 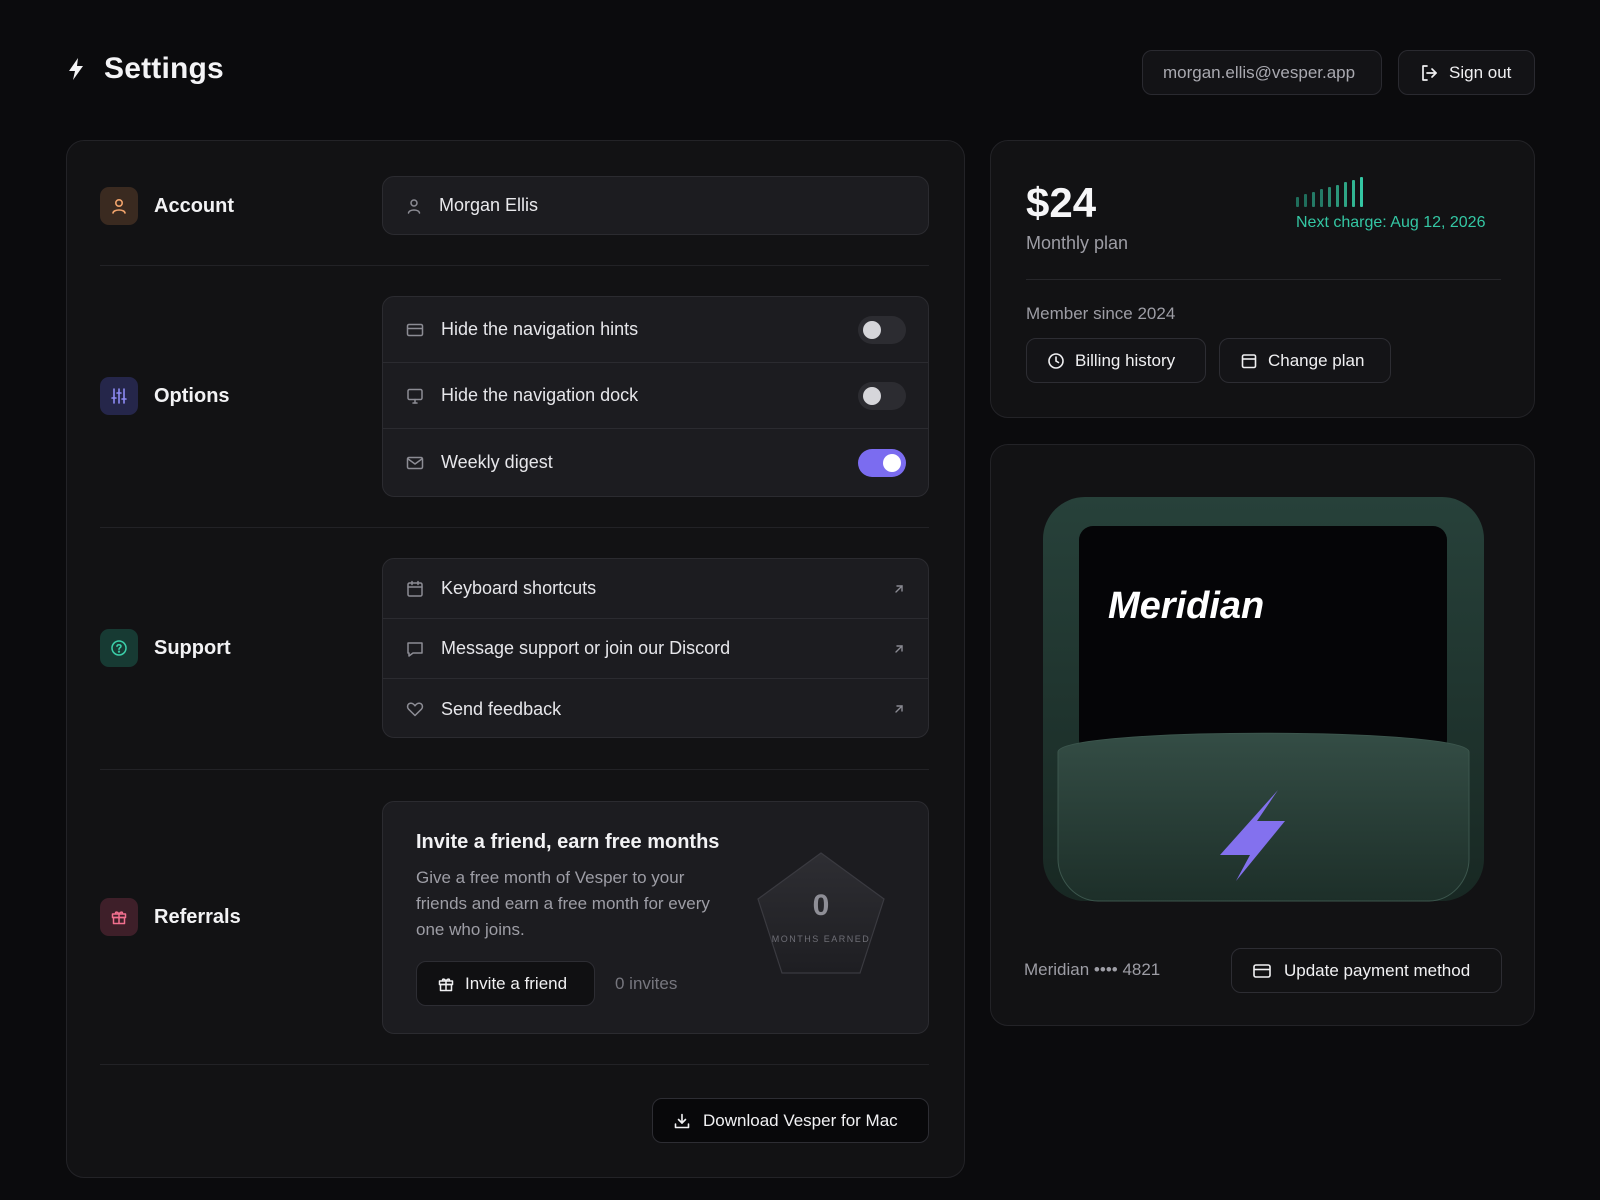 I want to click on option-row-navigation-hints: Hide the navigation hints, so click(x=655, y=330).